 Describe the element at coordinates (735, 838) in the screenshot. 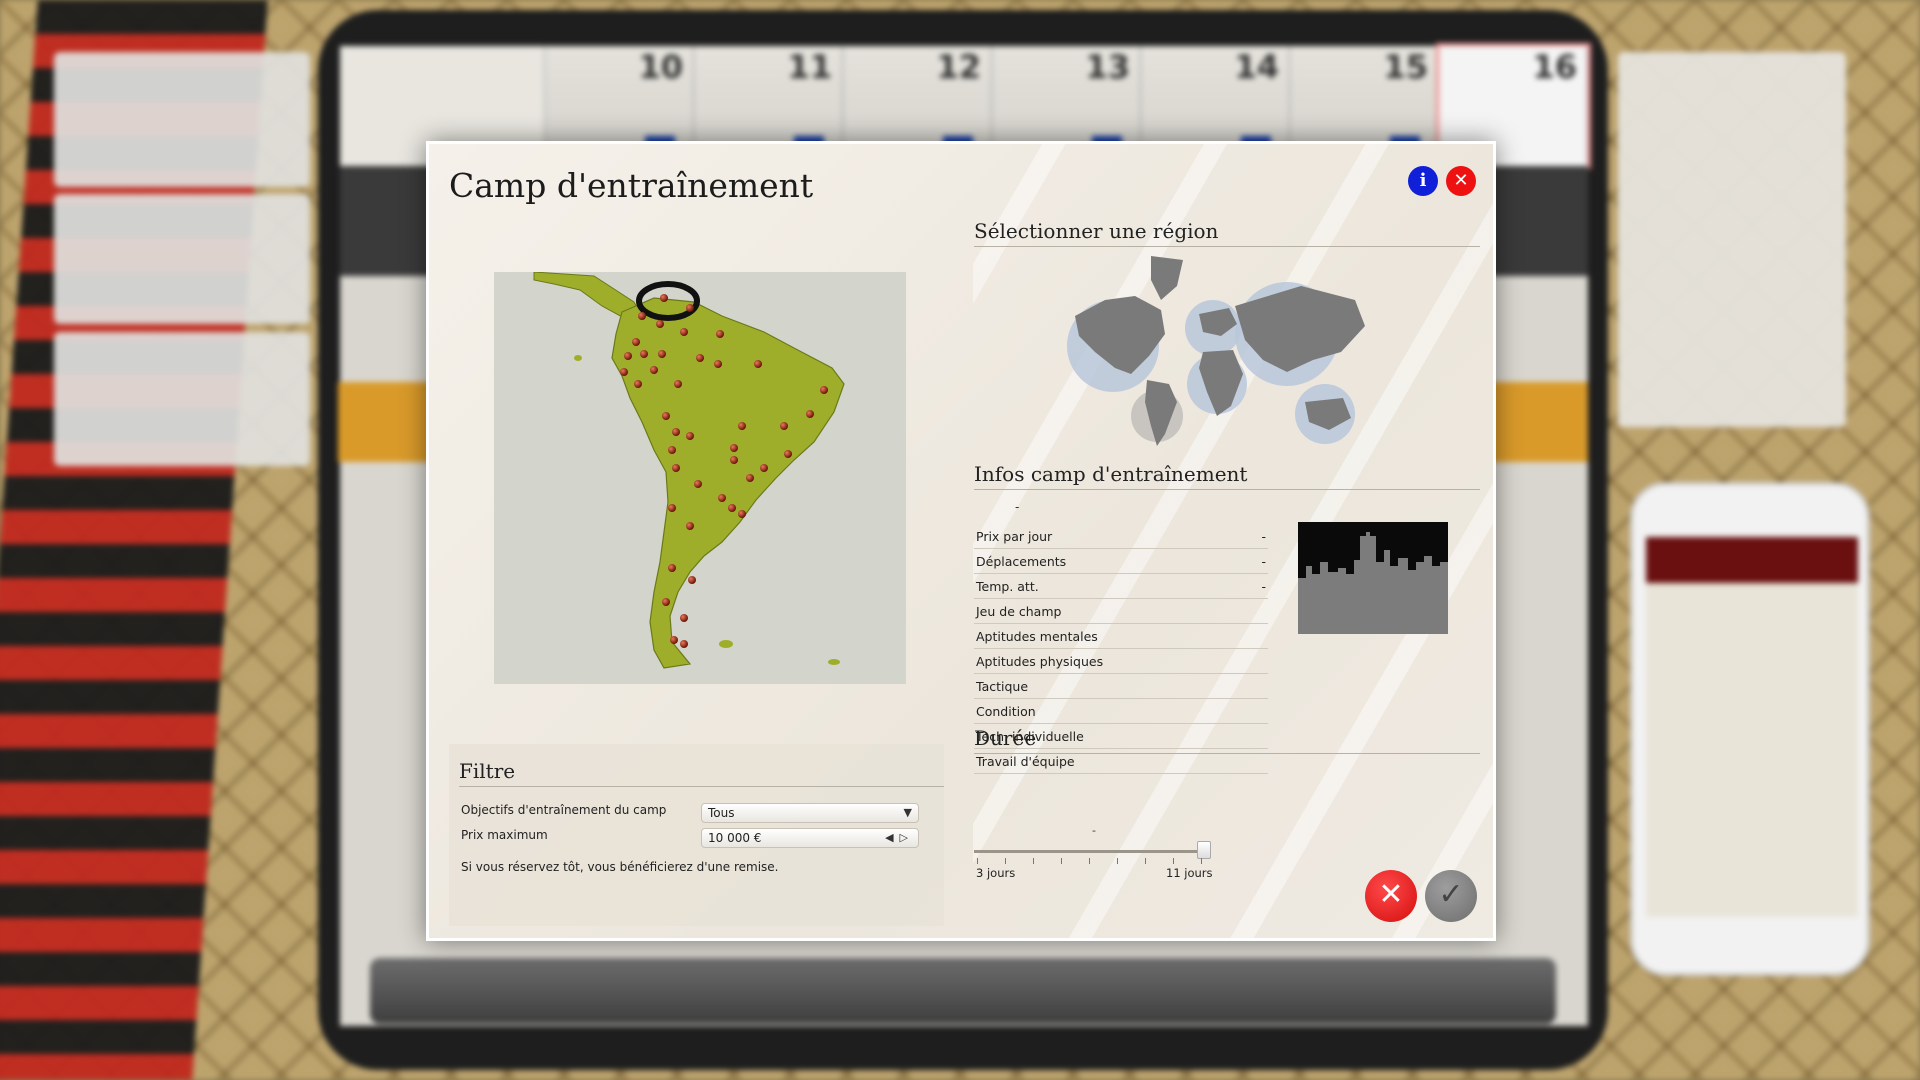

I see `max-price-value: 10 000 €` at that location.